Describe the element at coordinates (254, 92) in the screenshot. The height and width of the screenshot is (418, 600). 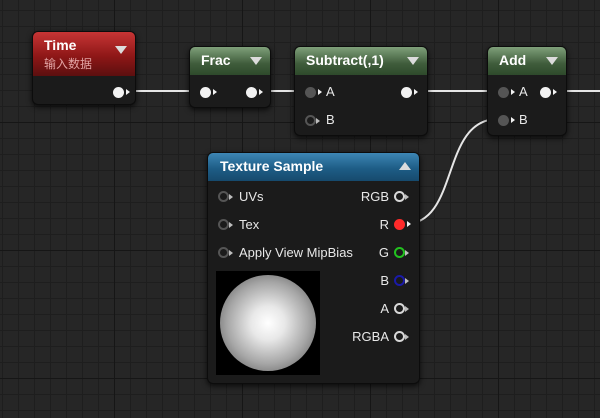
I see `frac-output-pin` at that location.